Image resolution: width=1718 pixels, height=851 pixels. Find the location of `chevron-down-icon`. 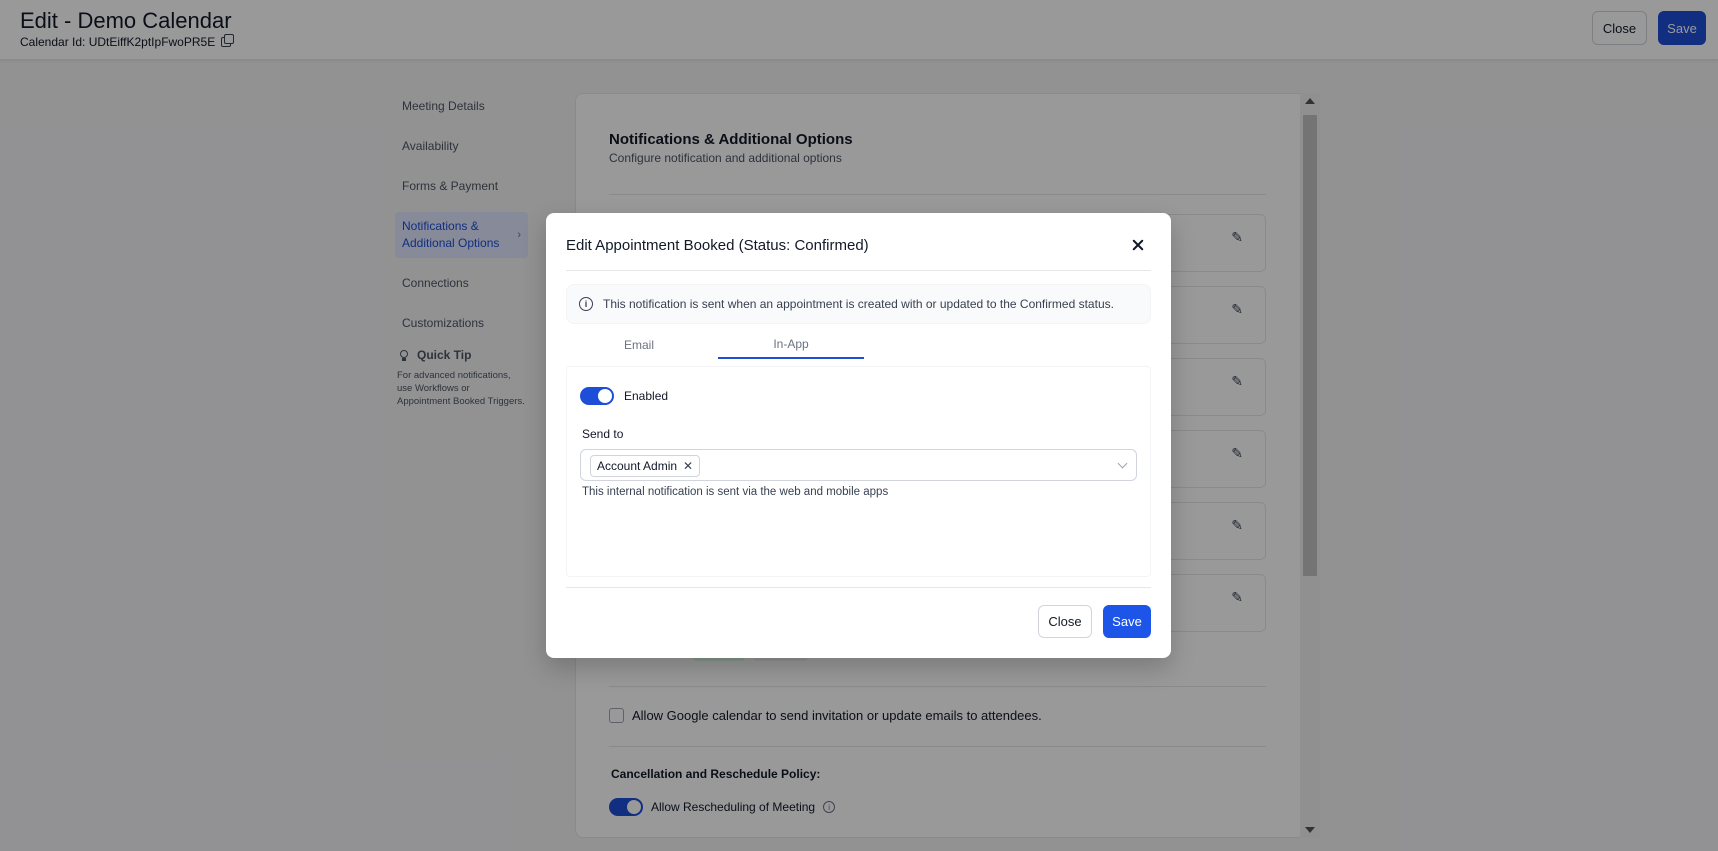

chevron-down-icon is located at coordinates (1122, 463).